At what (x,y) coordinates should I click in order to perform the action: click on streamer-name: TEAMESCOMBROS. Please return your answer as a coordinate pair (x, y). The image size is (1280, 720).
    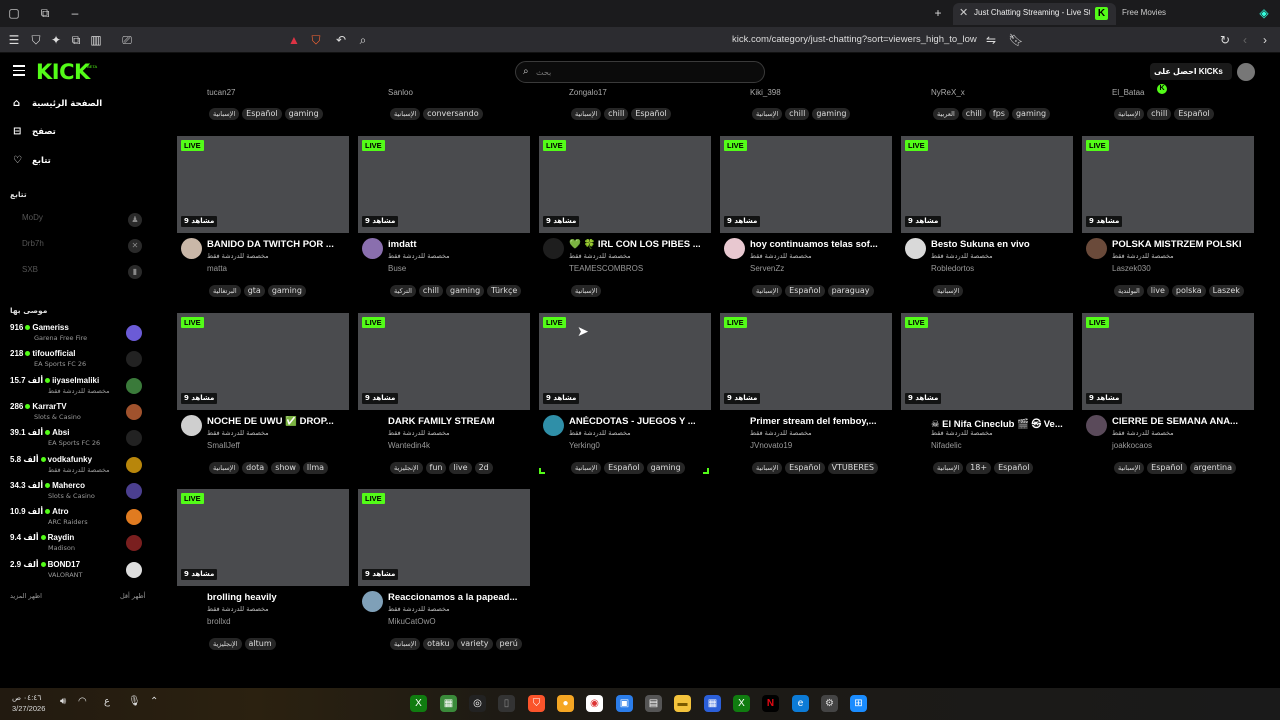
    Looking at the image, I should click on (606, 268).